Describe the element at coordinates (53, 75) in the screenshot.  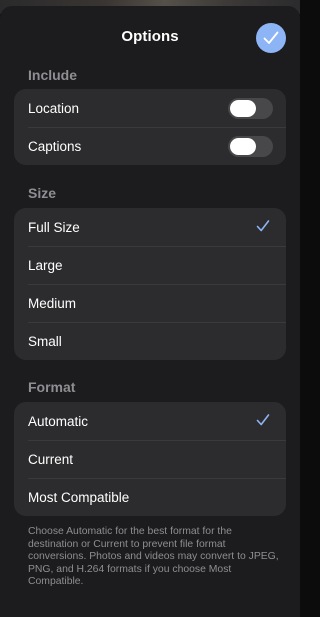
I see `include-section-label: Include` at that location.